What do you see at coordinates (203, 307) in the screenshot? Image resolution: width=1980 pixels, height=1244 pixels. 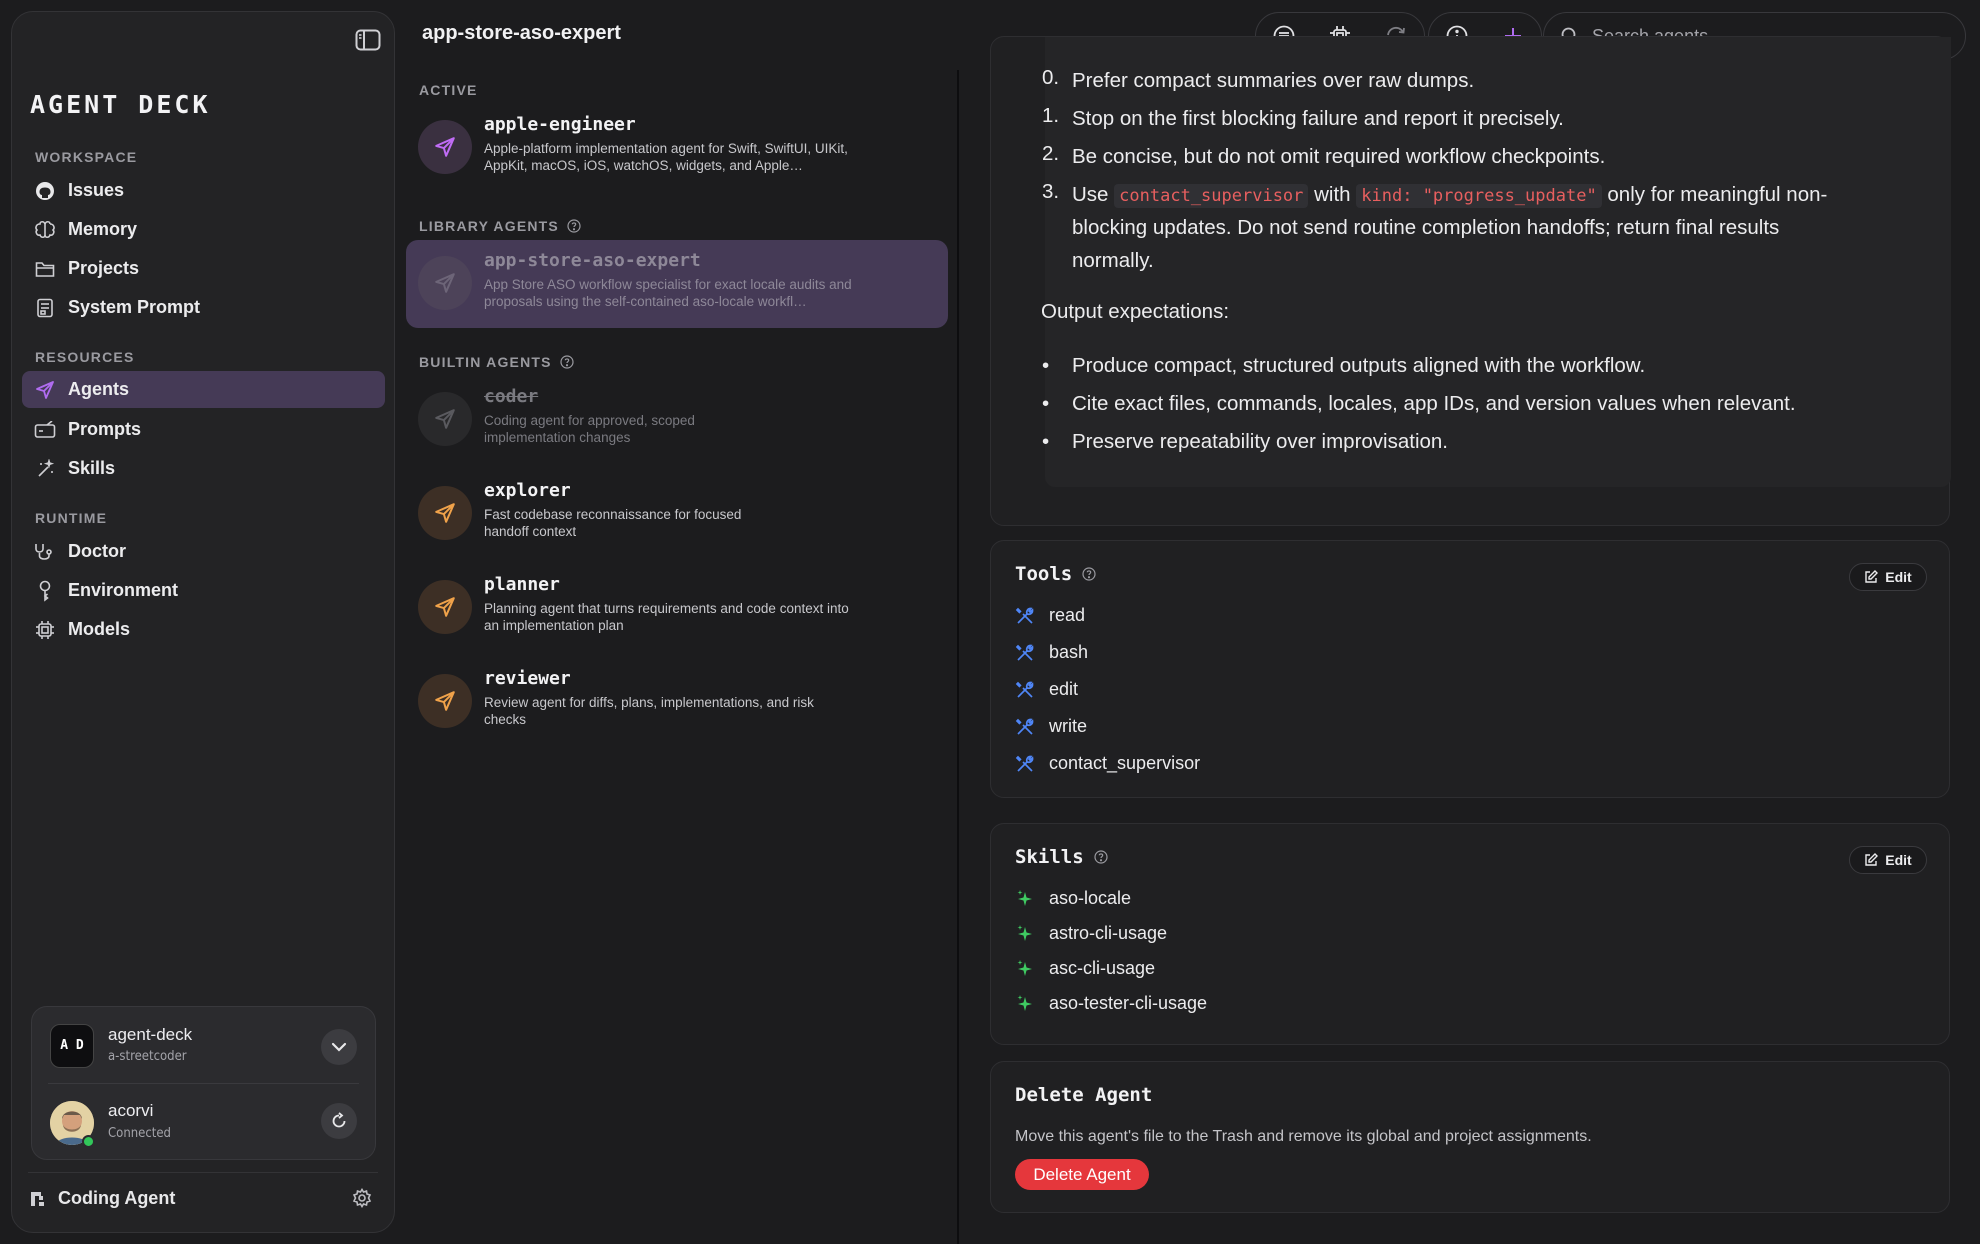 I see `sidebar-item-system-prompt: System Prompt` at bounding box center [203, 307].